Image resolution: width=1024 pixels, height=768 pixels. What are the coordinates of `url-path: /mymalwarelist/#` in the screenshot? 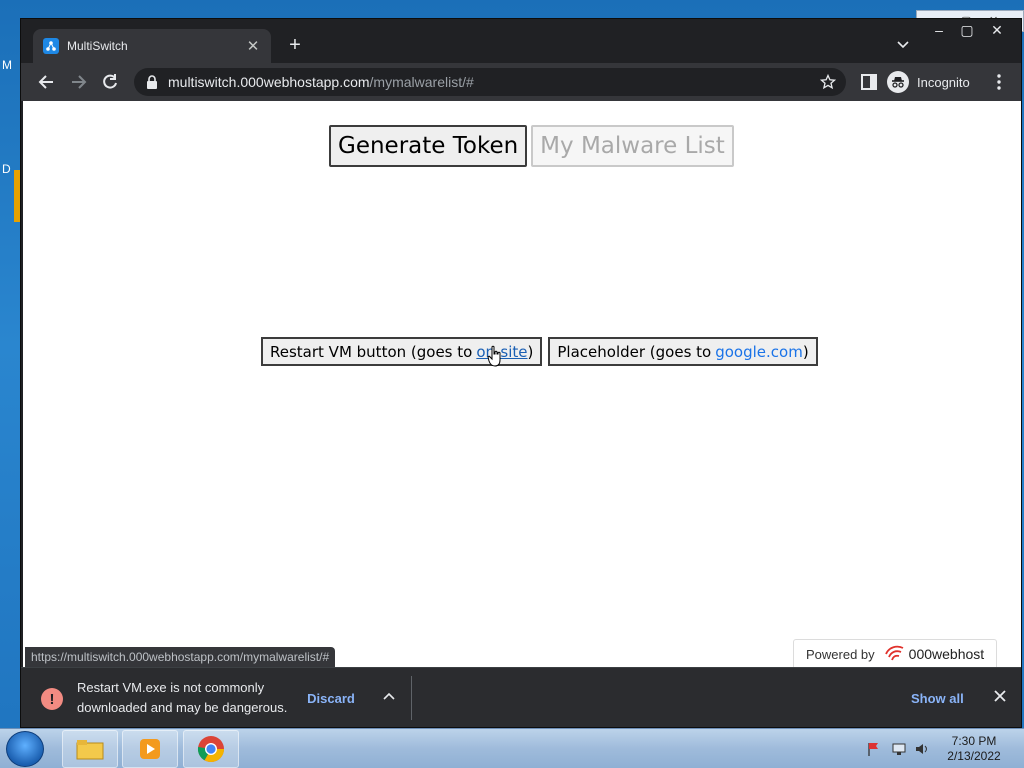 It's located at (421, 82).